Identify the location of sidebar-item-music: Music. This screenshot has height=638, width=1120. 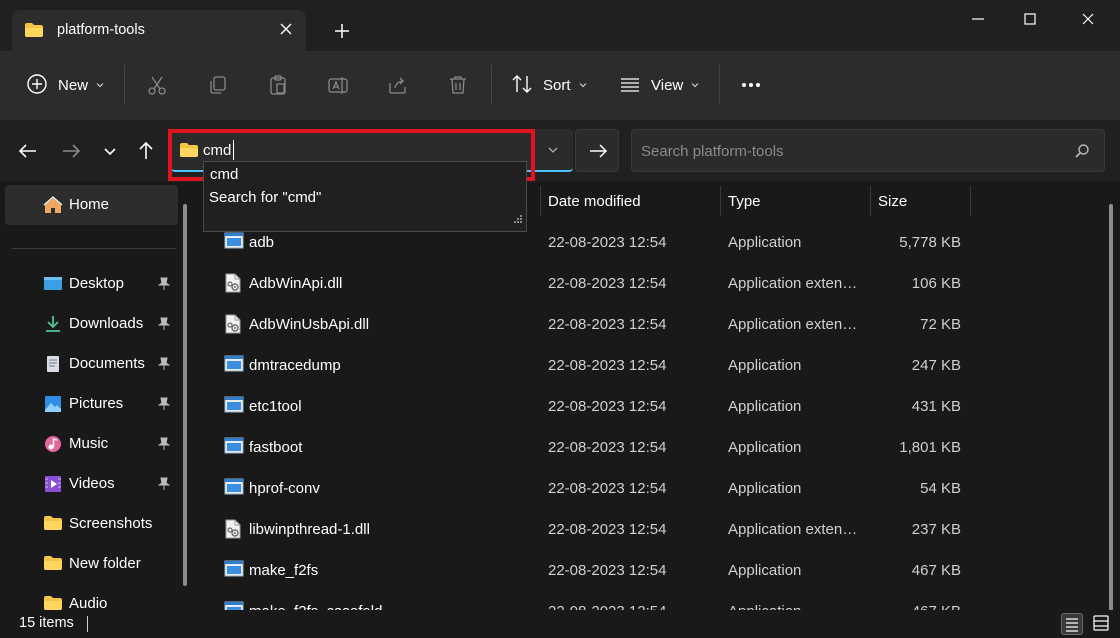
(91, 444).